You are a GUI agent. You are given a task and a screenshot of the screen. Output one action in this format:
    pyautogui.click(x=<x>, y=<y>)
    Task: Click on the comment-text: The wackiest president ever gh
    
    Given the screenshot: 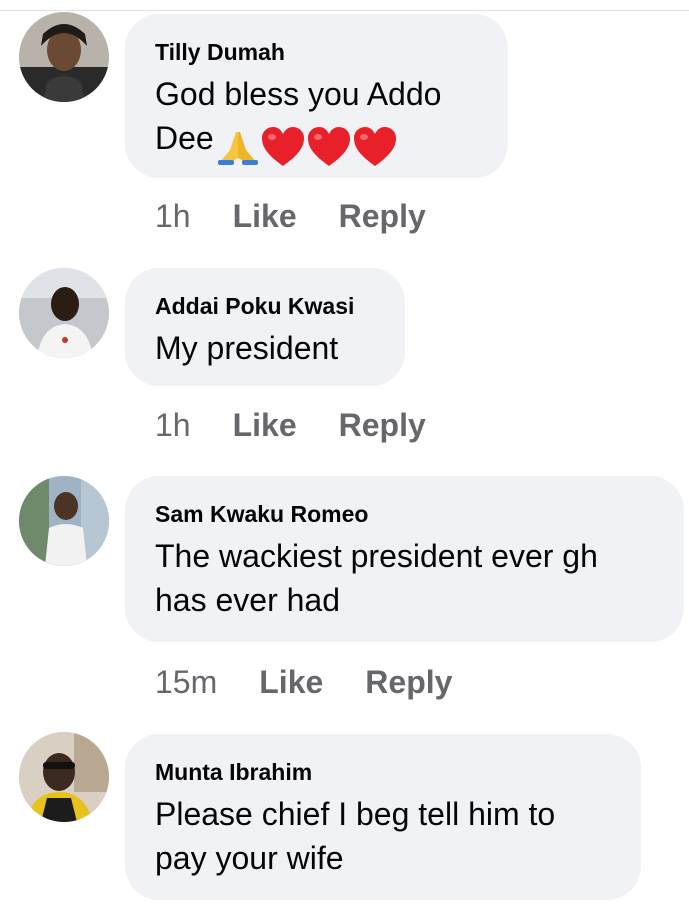 What is the action you would take?
    pyautogui.click(x=376, y=556)
    